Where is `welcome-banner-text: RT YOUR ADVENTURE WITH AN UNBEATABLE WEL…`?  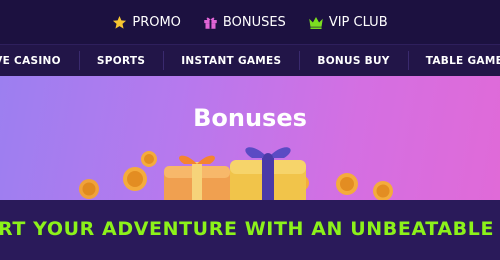 welcome-banner-text: RT YOUR ADVENTURE WITH AN UNBEATABLE WEL… is located at coordinates (250, 229).